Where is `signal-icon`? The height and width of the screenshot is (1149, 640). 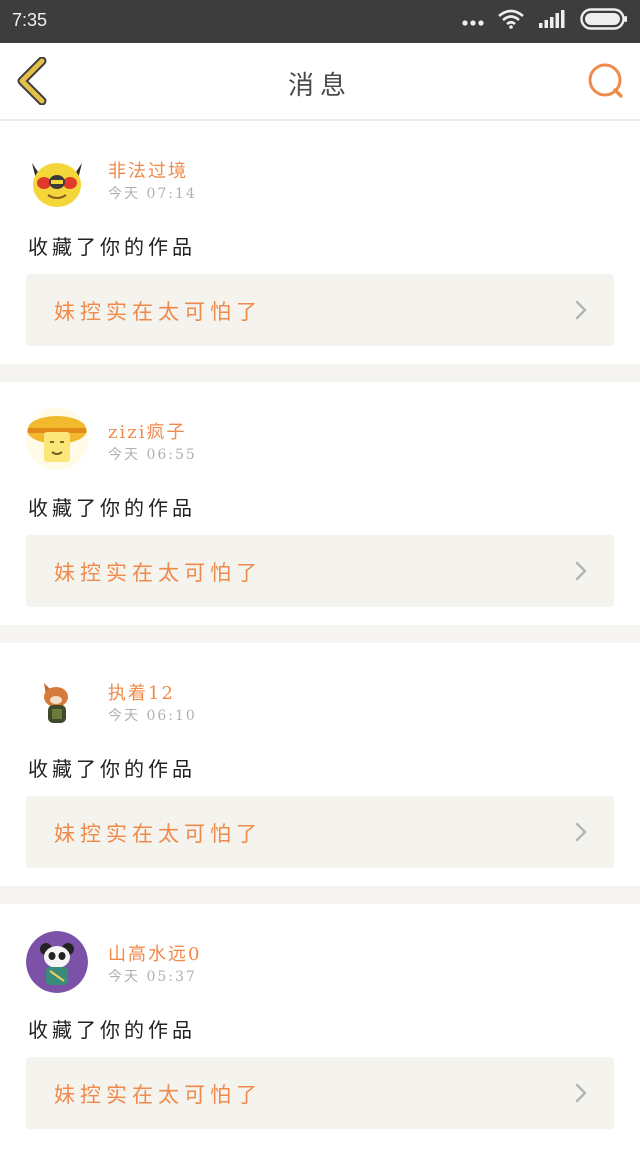 signal-icon is located at coordinates (552, 21).